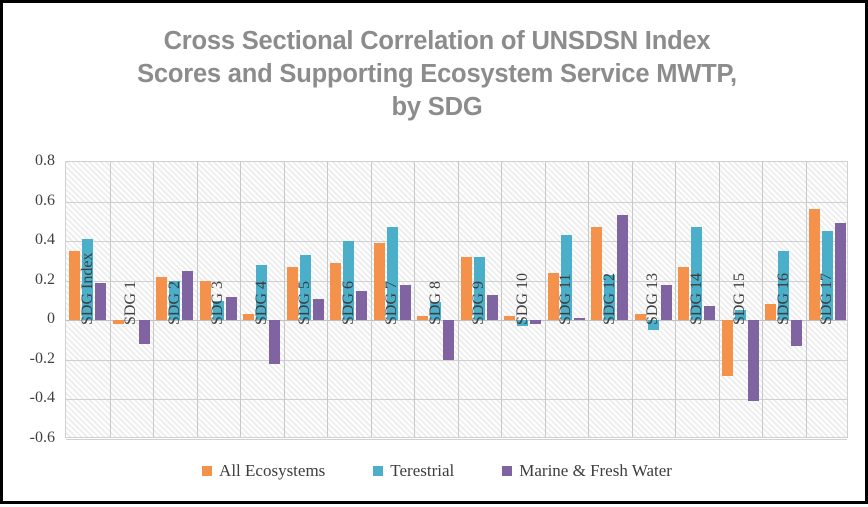 The height and width of the screenshot is (507, 868). I want to click on legend-label: Marine & Fresh Water, so click(595, 470).